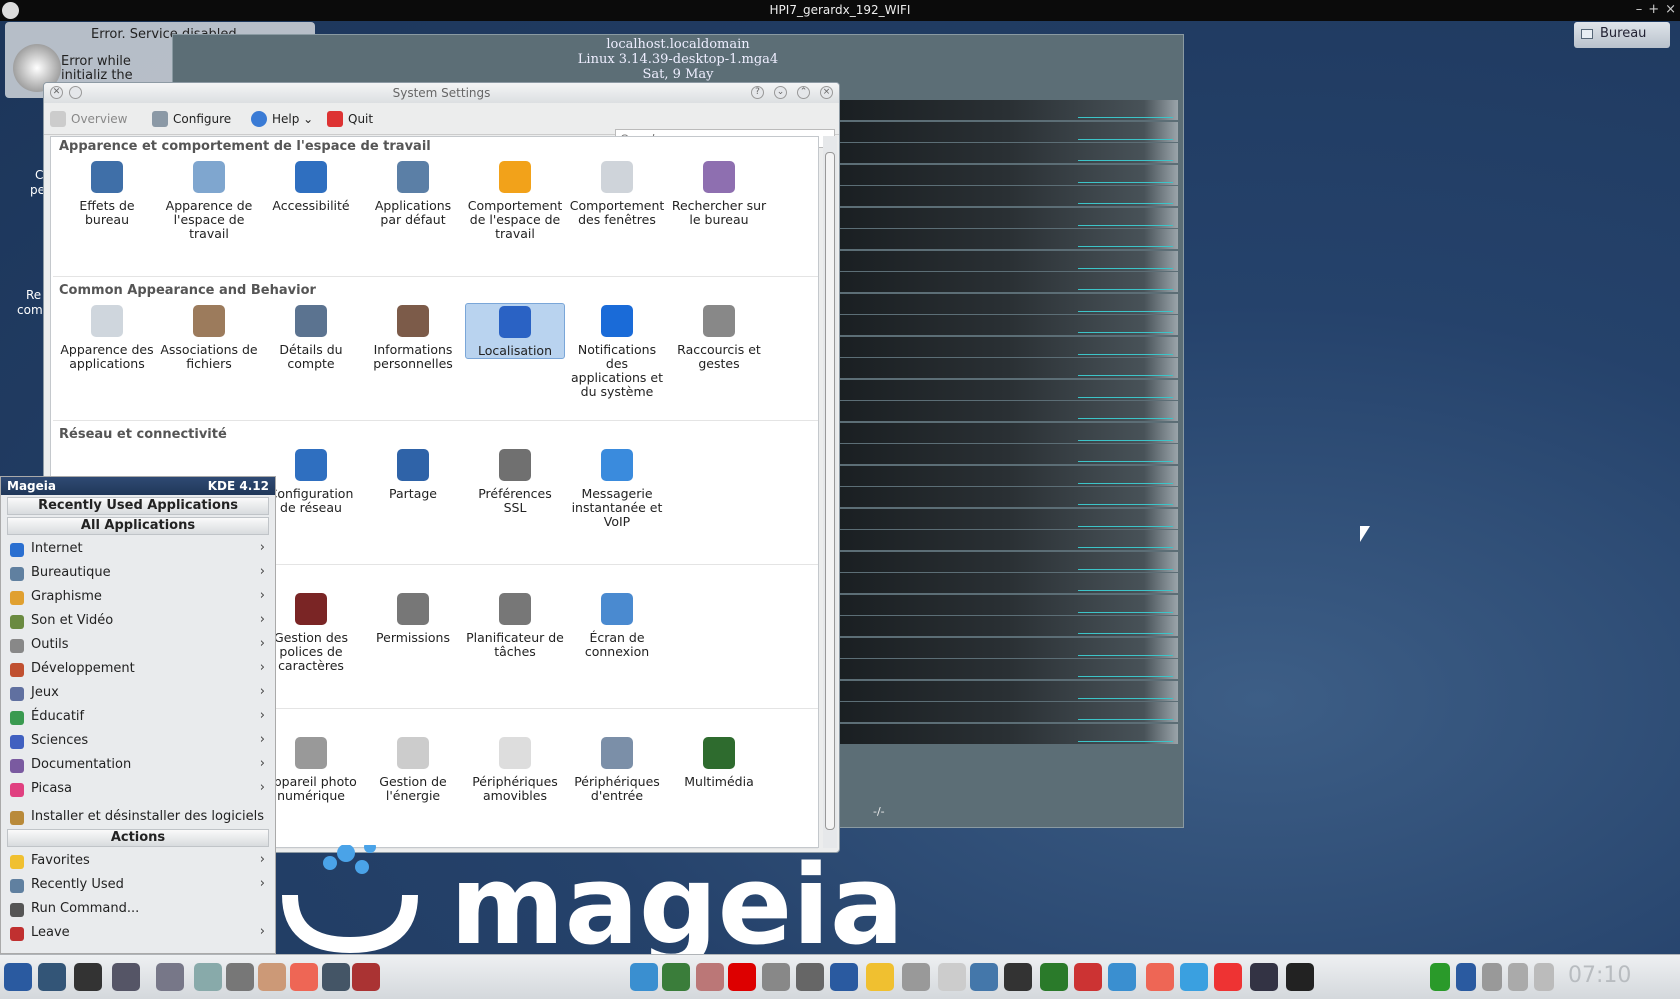 The width and height of the screenshot is (1680, 999). Describe the element at coordinates (1653, 9) in the screenshot. I see `maximize-button: +` at that location.